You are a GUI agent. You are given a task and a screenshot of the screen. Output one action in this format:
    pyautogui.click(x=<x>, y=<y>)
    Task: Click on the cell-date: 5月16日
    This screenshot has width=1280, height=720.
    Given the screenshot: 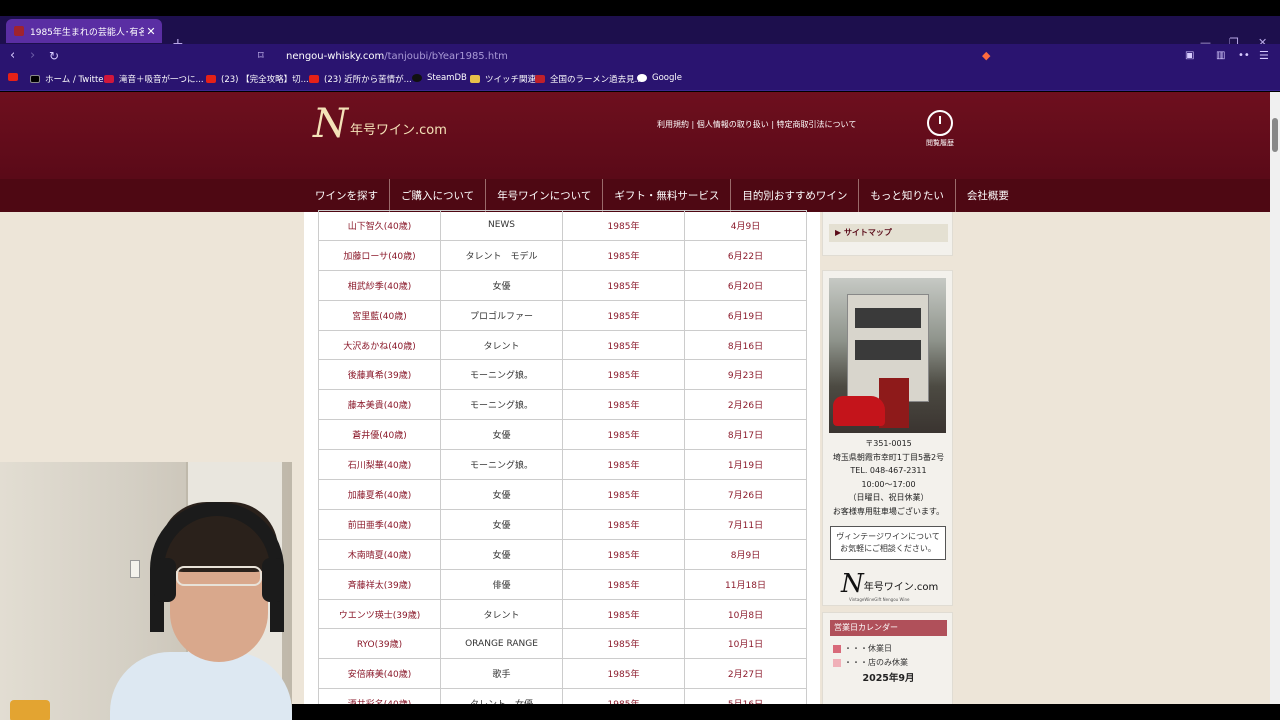 What is the action you would take?
    pyautogui.click(x=745, y=696)
    